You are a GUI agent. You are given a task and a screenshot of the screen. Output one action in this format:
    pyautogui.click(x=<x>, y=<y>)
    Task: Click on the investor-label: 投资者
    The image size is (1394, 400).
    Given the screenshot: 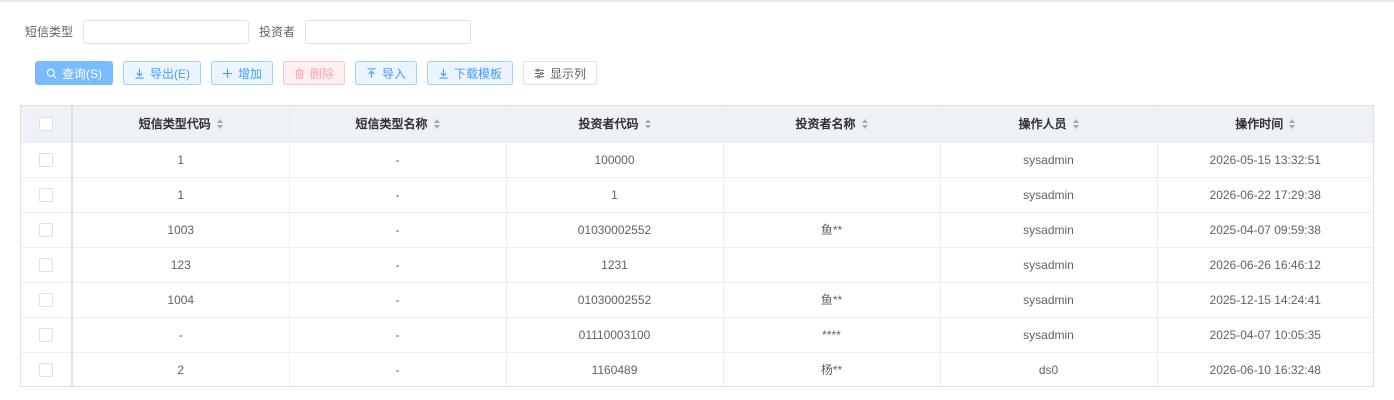 What is the action you would take?
    pyautogui.click(x=277, y=32)
    